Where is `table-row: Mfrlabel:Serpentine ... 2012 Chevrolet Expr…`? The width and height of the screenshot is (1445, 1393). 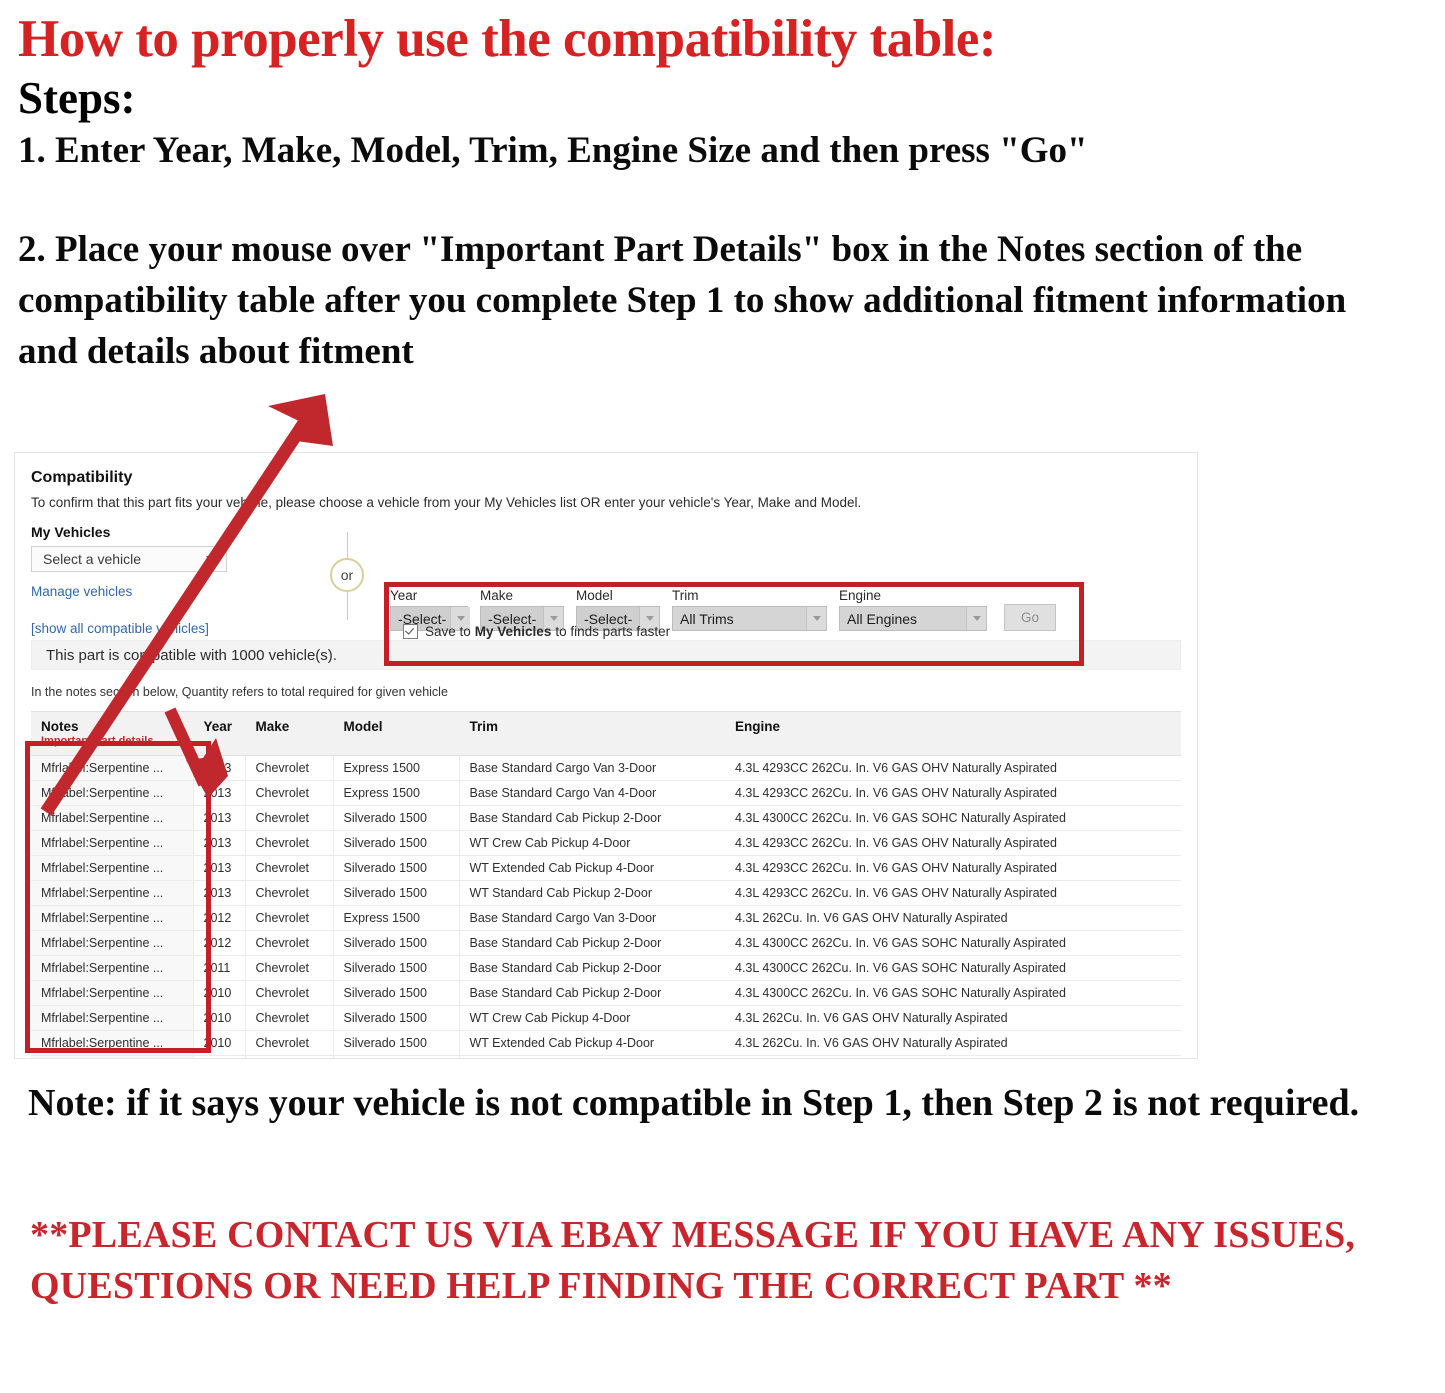
table-row: Mfrlabel:Serpentine ... 2012 Chevrolet Expr… is located at coordinates (606, 918).